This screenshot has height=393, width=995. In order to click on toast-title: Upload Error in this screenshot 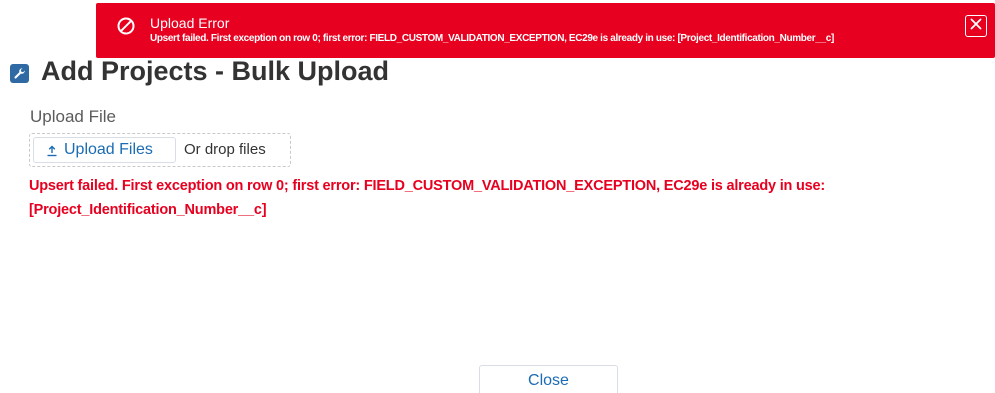, I will do `click(190, 23)`.